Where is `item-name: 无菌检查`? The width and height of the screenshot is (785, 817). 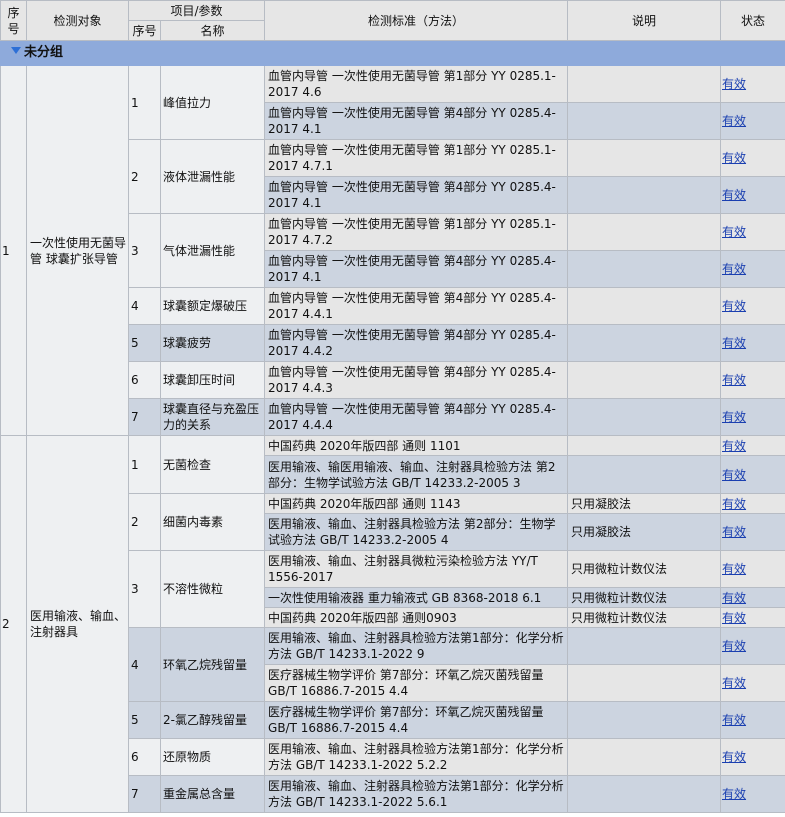 item-name: 无菌检查 is located at coordinates (212, 464).